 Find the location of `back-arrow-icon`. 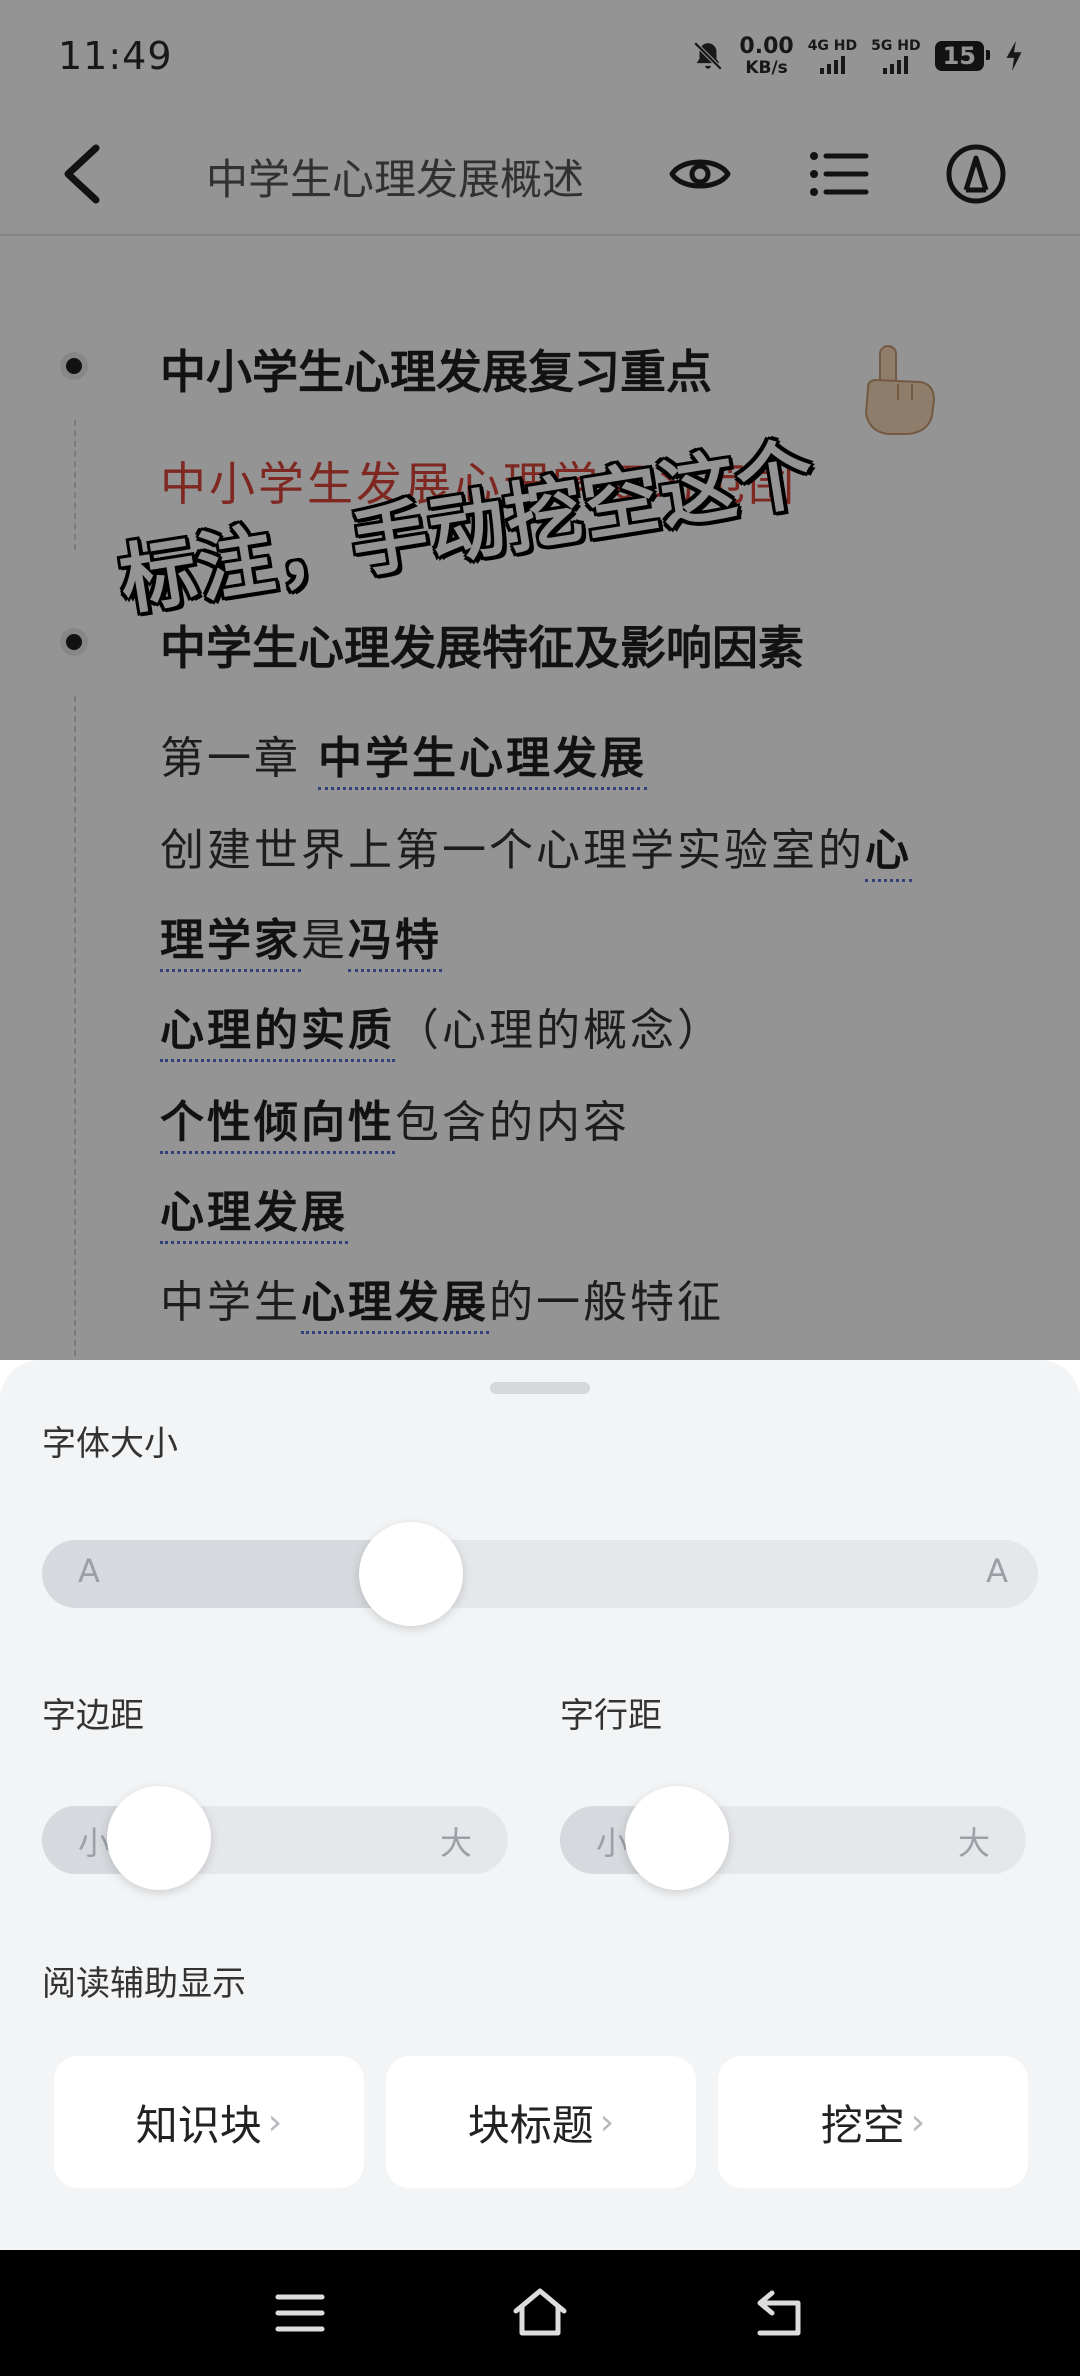

back-arrow-icon is located at coordinates (86, 174).